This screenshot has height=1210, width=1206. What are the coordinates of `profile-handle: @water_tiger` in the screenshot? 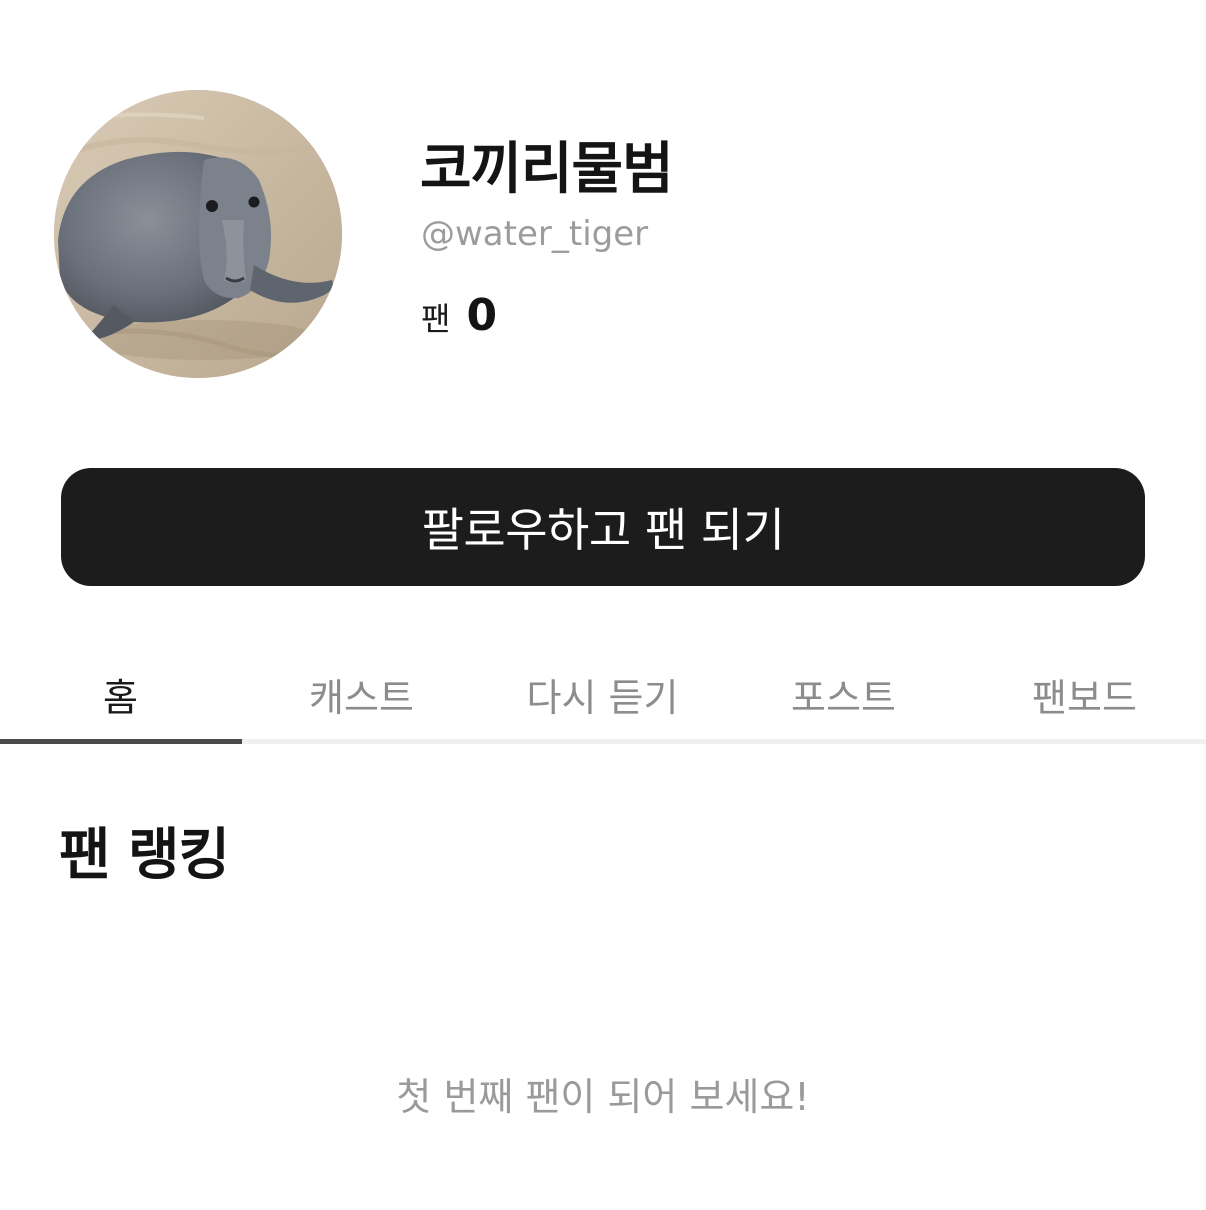 It's located at (535, 234).